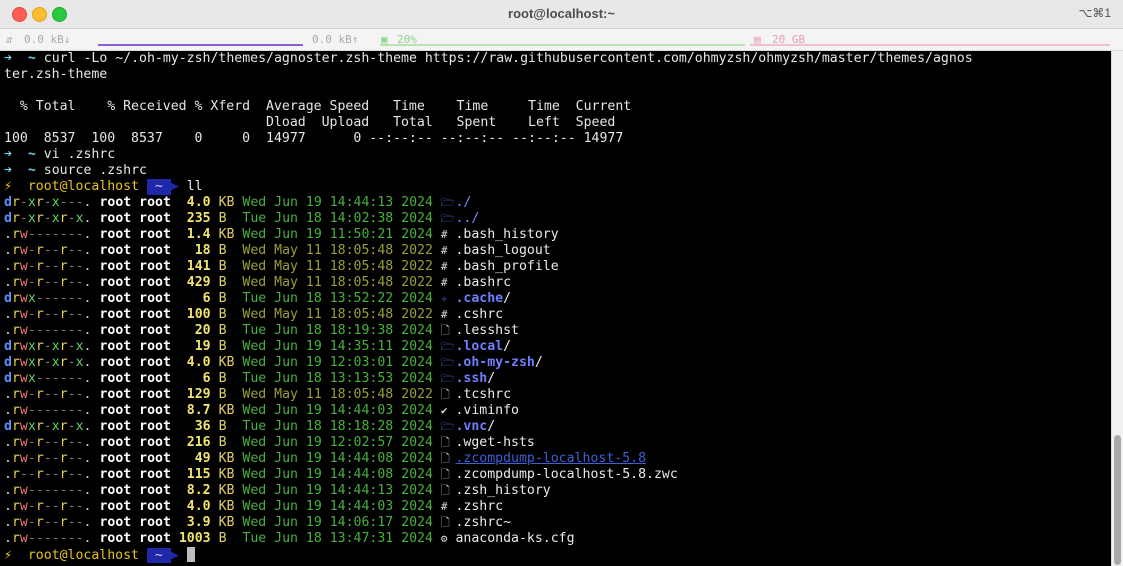 The image size is (1123, 566). Describe the element at coordinates (483, 394) in the screenshot. I see `file-name: .tcshrc` at that location.